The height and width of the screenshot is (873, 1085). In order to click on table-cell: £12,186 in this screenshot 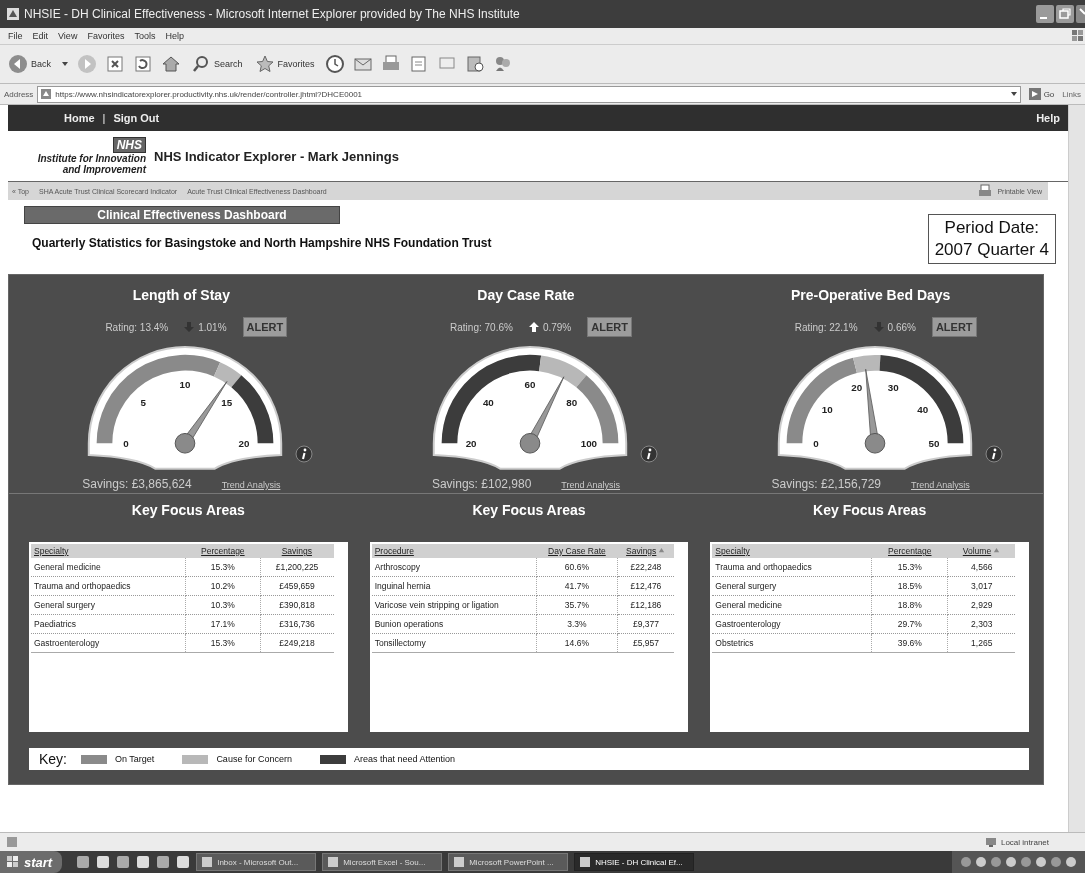, I will do `click(646, 605)`.